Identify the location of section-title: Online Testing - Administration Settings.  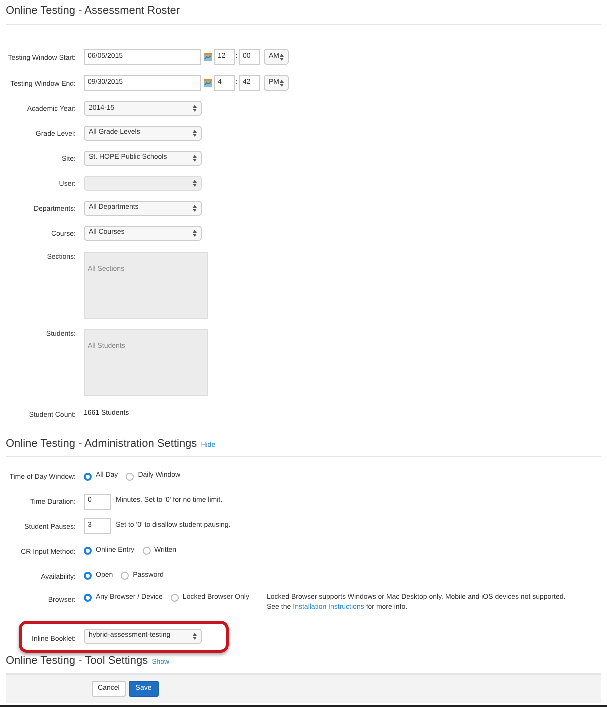
(102, 444).